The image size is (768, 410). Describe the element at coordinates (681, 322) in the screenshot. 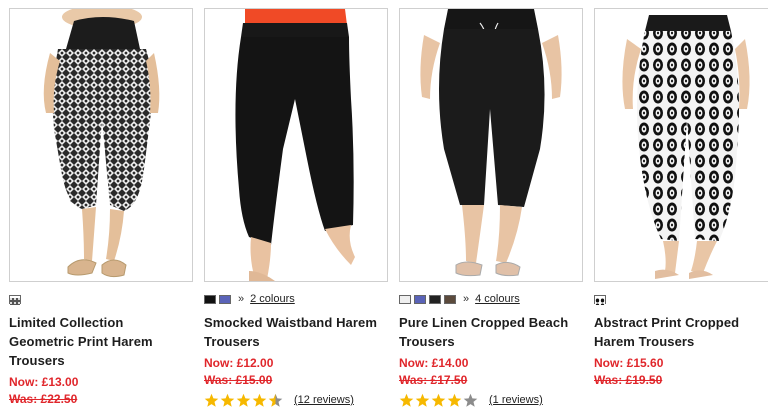

I see `product-title-line: Abstract Print Cropped` at that location.